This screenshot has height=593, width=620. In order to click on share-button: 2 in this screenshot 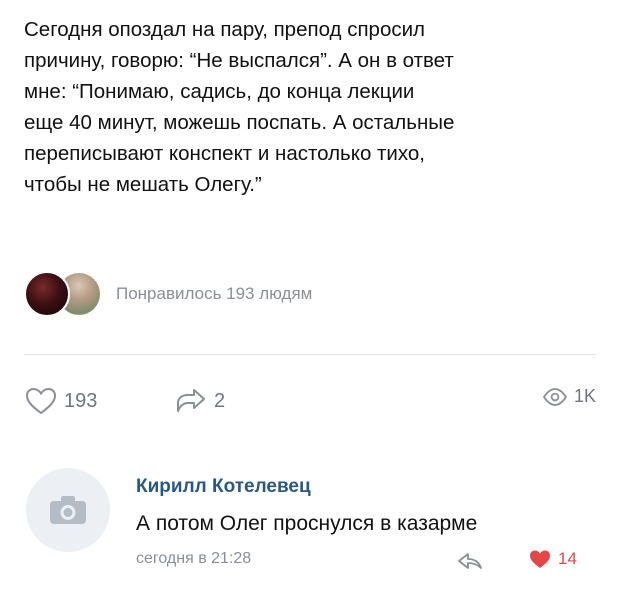, I will do `click(199, 401)`.